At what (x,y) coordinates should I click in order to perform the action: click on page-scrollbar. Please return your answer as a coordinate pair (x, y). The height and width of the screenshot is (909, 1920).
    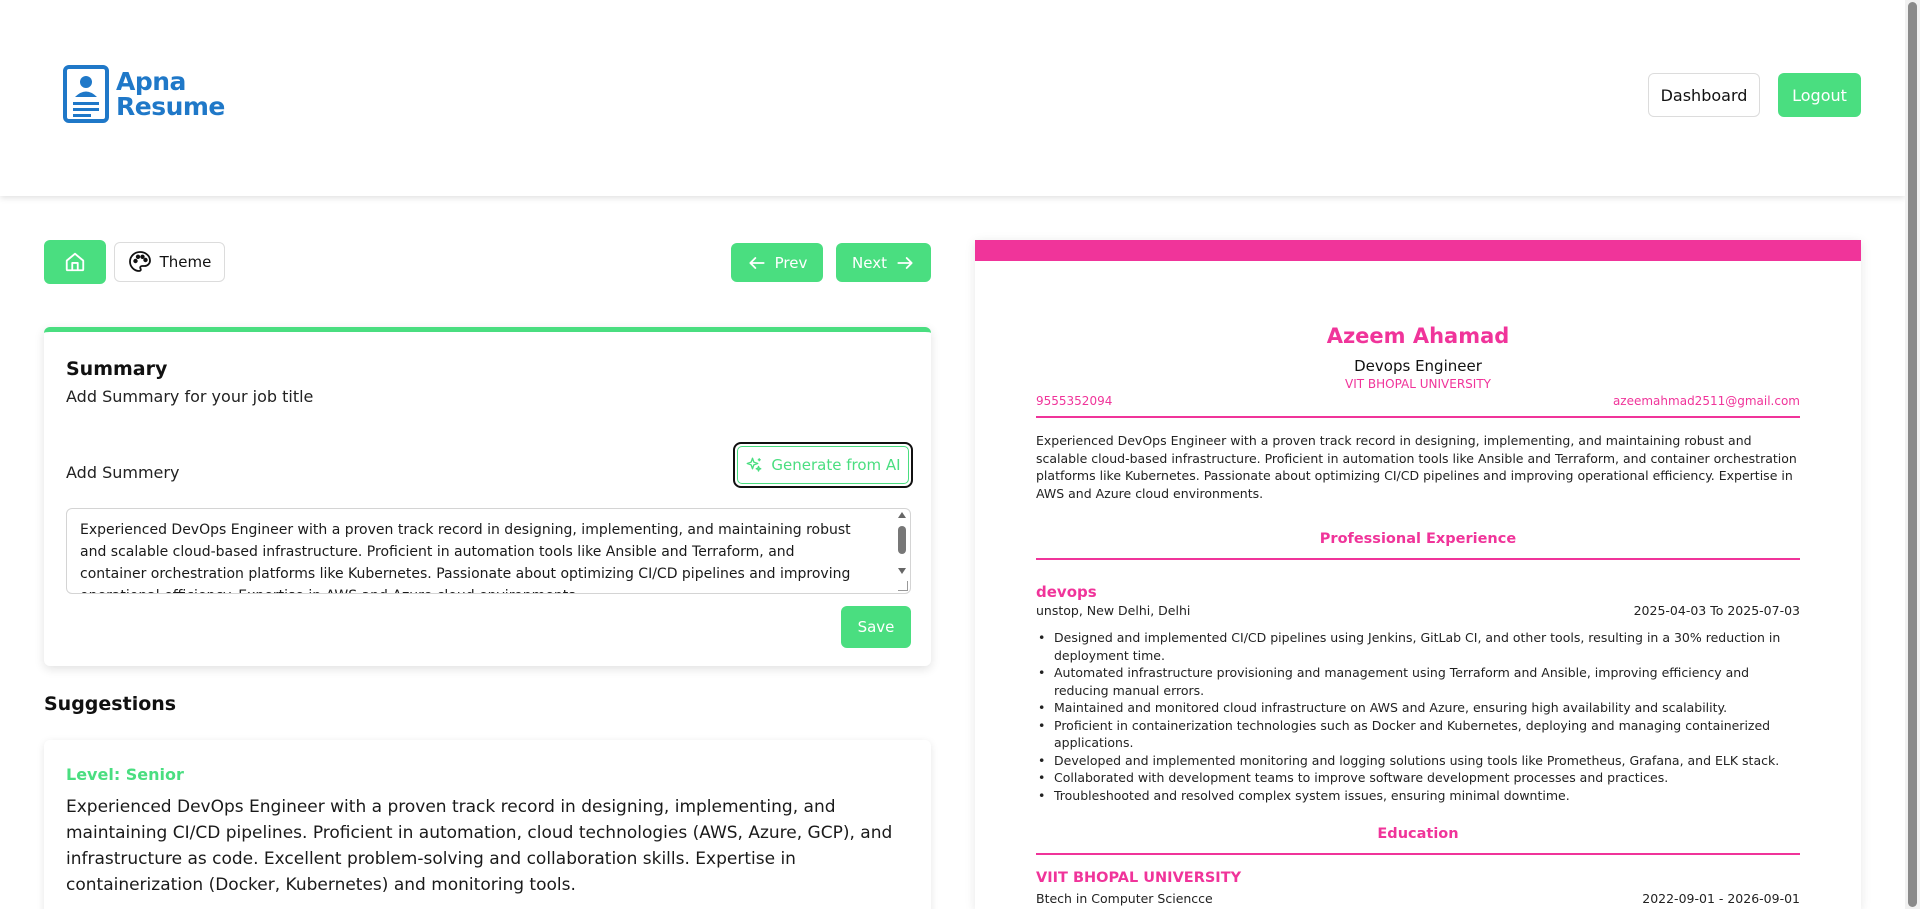
    Looking at the image, I should click on (1912, 454).